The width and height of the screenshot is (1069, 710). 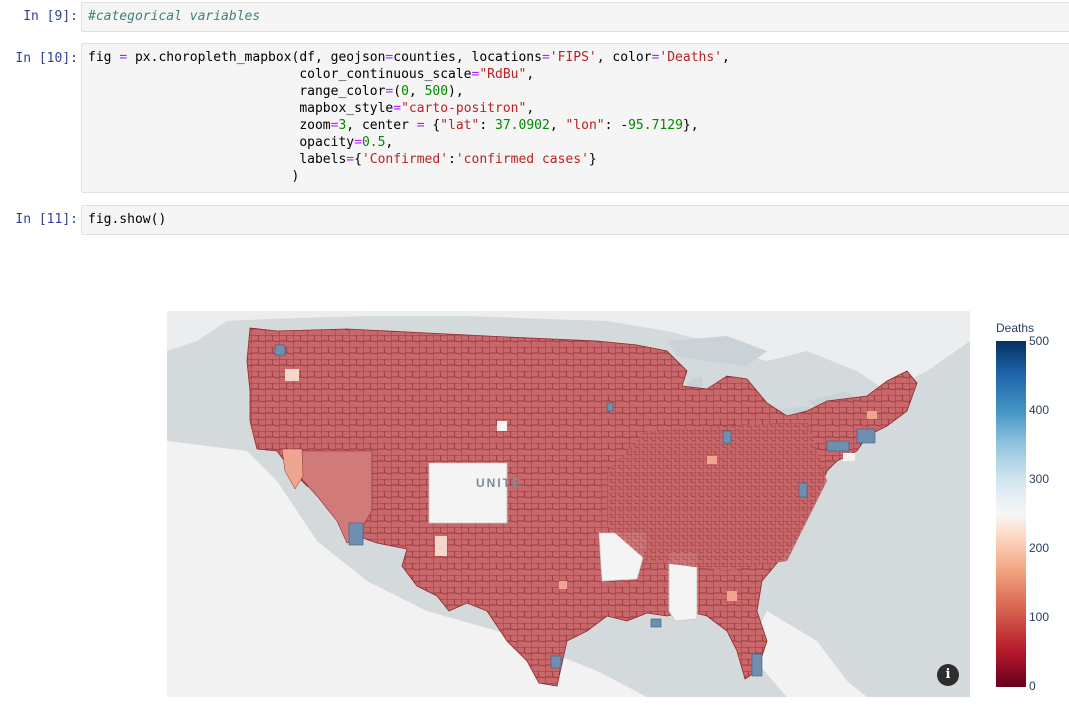 What do you see at coordinates (575, 220) in the screenshot?
I see `cell-11-input: fig.show()` at bounding box center [575, 220].